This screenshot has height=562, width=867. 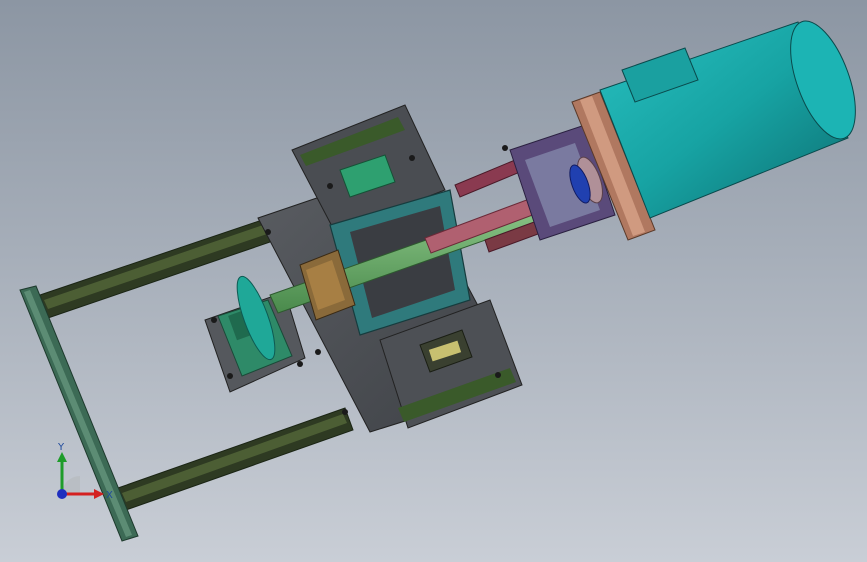 What do you see at coordinates (62, 494) in the screenshot?
I see `z-axis-dot` at bounding box center [62, 494].